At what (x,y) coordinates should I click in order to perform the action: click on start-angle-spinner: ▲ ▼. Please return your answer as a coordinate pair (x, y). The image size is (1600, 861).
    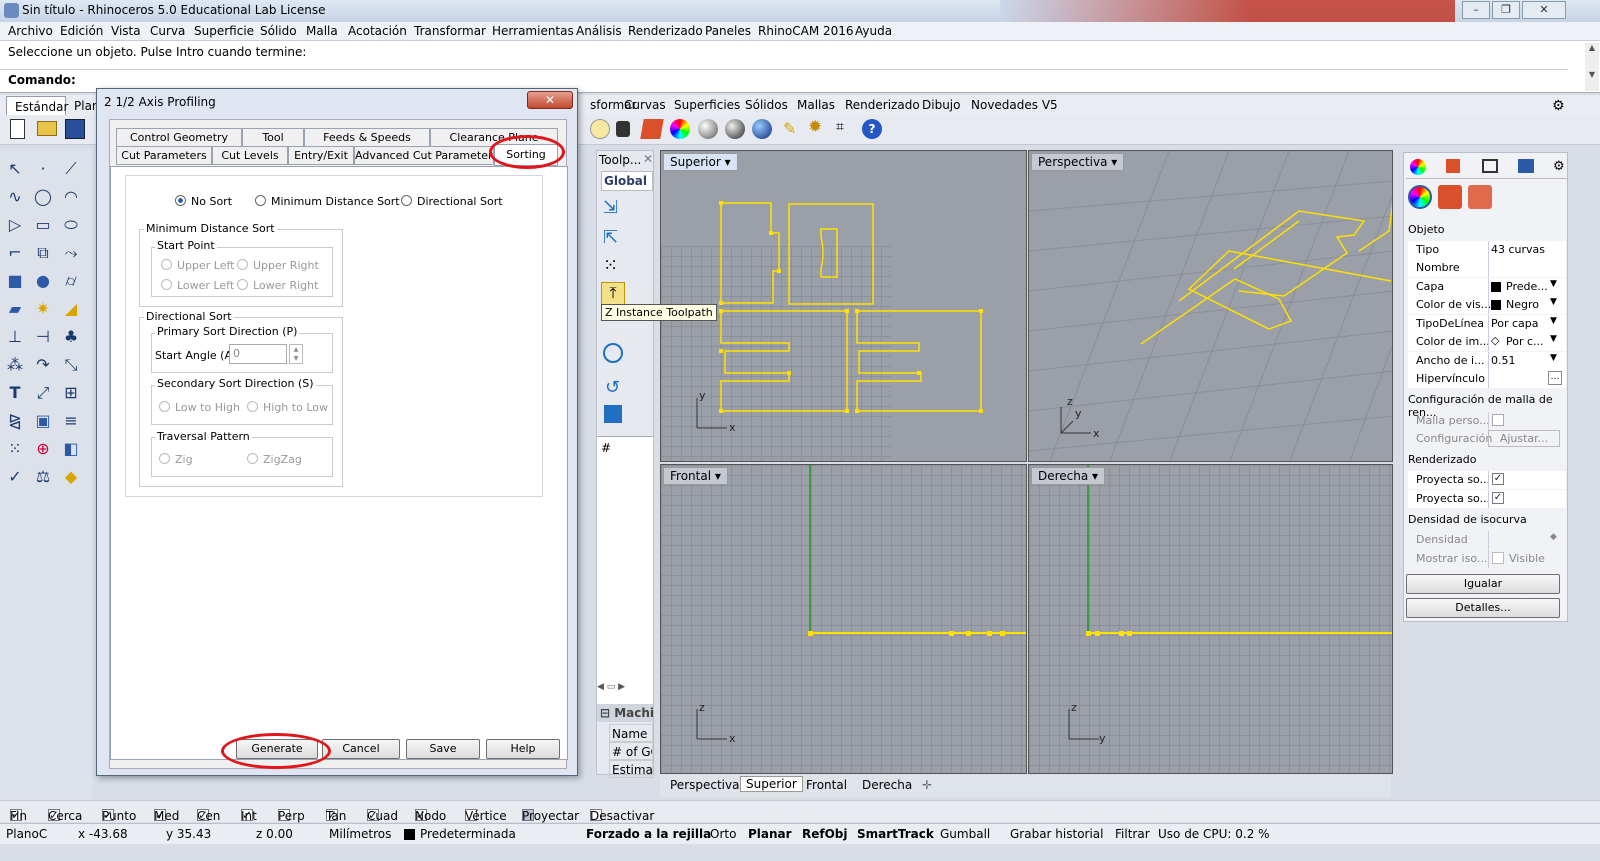
    Looking at the image, I should click on (296, 354).